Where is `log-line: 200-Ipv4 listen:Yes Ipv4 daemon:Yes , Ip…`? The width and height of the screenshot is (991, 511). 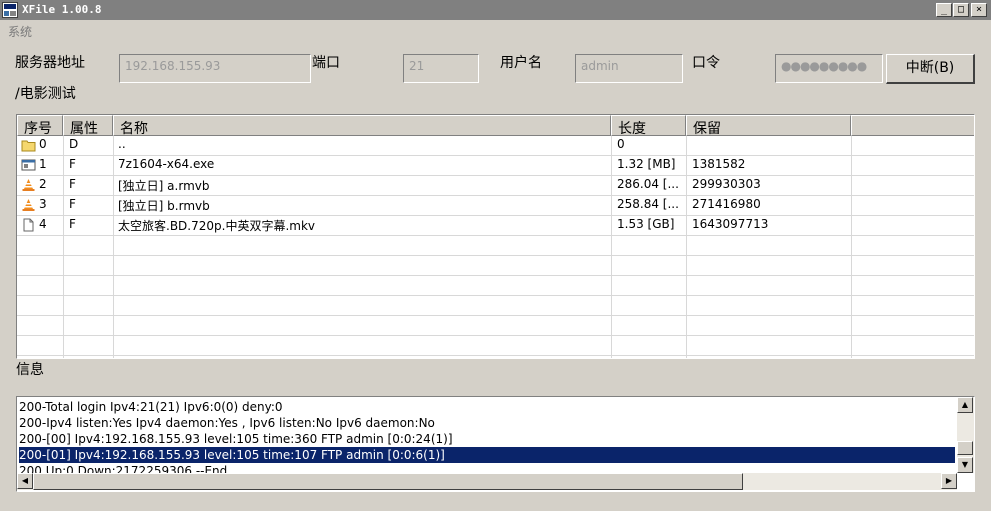 log-line: 200-Ipv4 listen:Yes Ipv4 daemon:Yes , Ip… is located at coordinates (487, 423).